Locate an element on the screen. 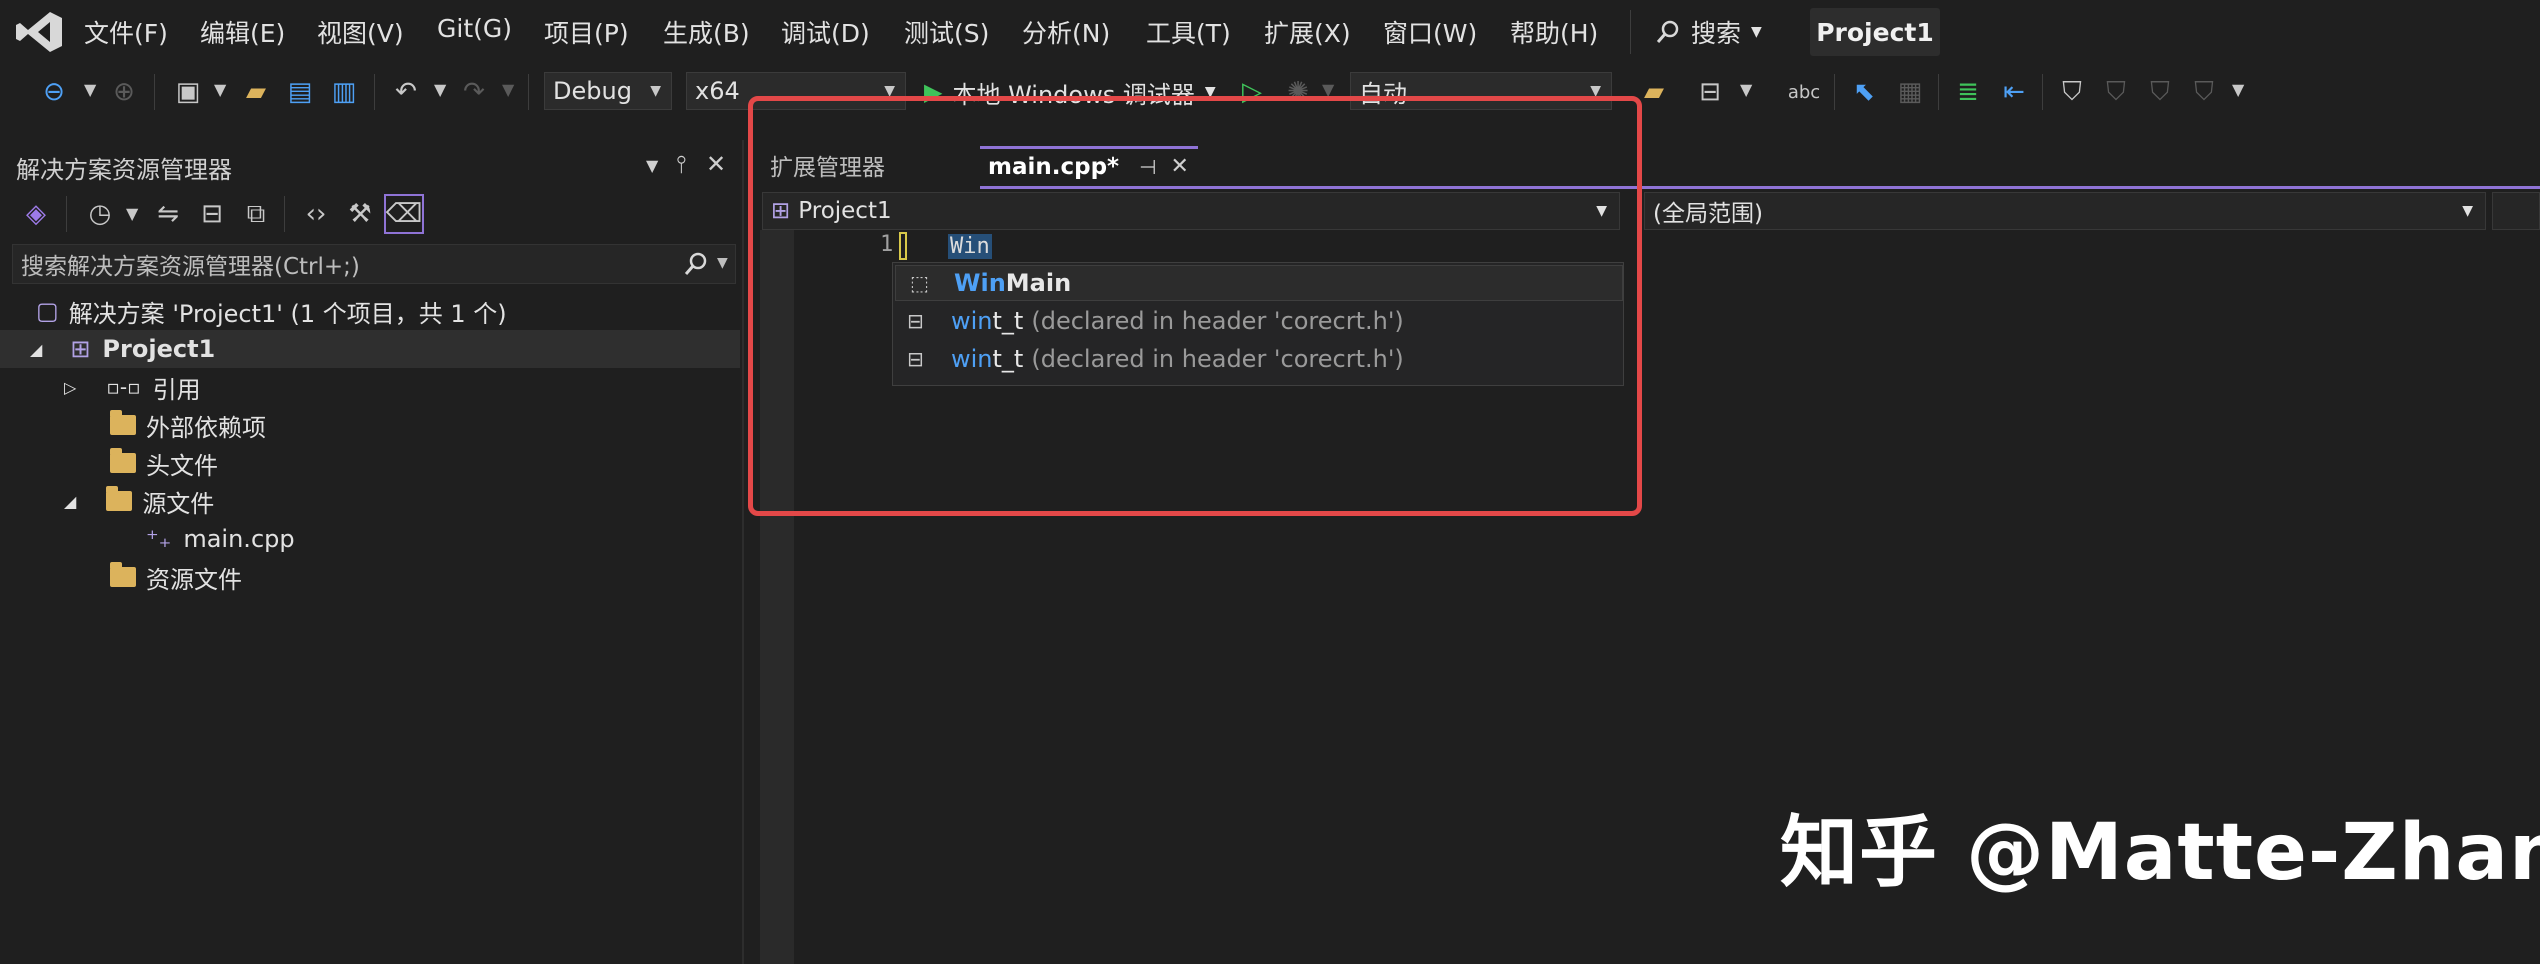  menu-view: 视图(V) is located at coordinates (360, 32).